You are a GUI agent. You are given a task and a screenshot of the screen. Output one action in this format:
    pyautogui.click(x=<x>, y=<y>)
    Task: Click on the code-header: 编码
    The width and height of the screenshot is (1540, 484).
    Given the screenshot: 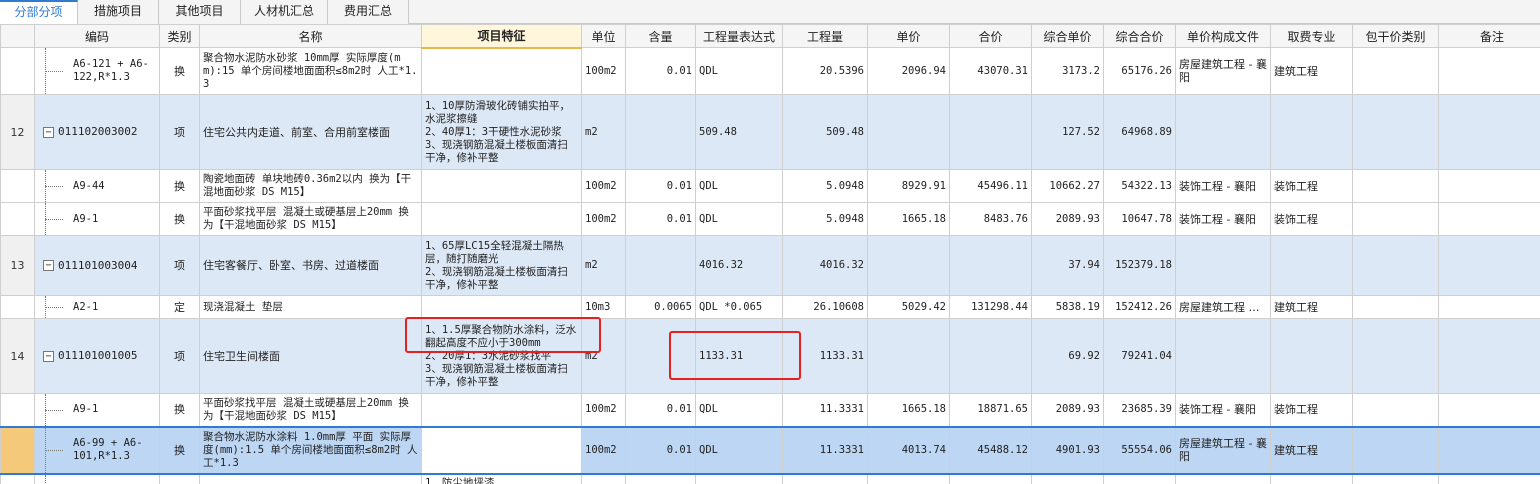 What is the action you would take?
    pyautogui.click(x=97, y=36)
    